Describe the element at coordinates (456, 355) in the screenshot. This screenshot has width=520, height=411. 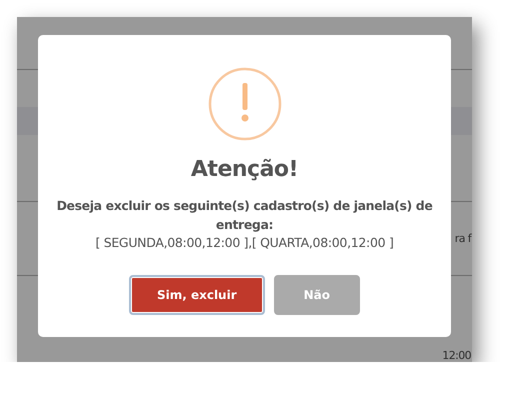
I see `background-text: 12:00` at that location.